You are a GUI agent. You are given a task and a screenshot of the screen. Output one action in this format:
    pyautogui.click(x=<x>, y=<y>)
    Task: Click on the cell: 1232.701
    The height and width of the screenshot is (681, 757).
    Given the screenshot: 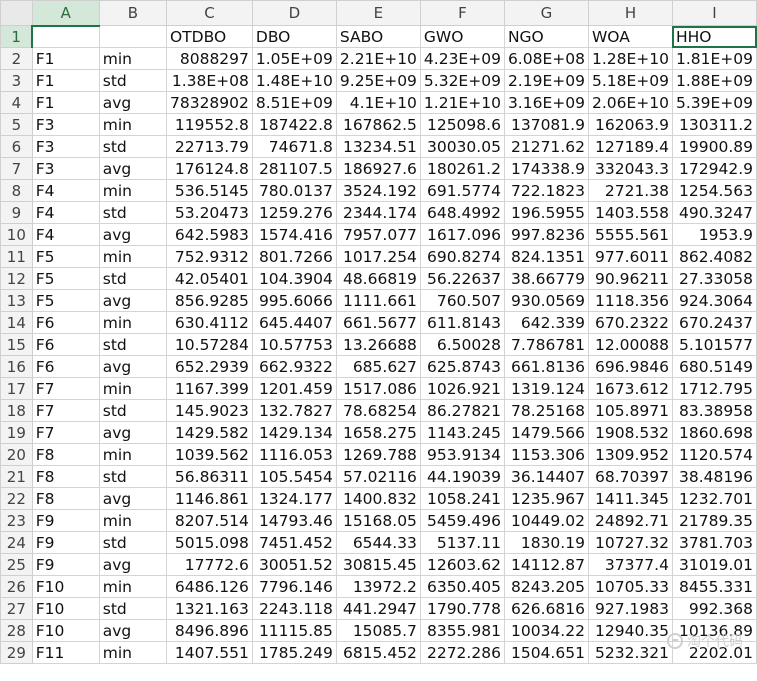 What is the action you would take?
    pyautogui.click(x=714, y=498)
    